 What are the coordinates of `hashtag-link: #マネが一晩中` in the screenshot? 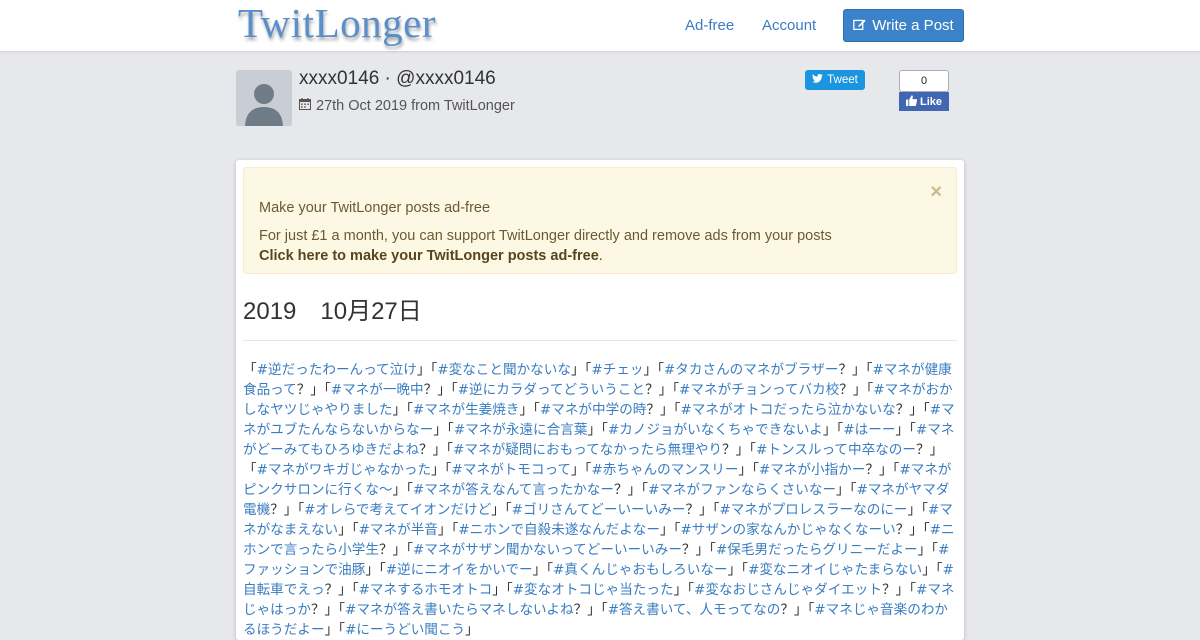 It's located at (377, 390).